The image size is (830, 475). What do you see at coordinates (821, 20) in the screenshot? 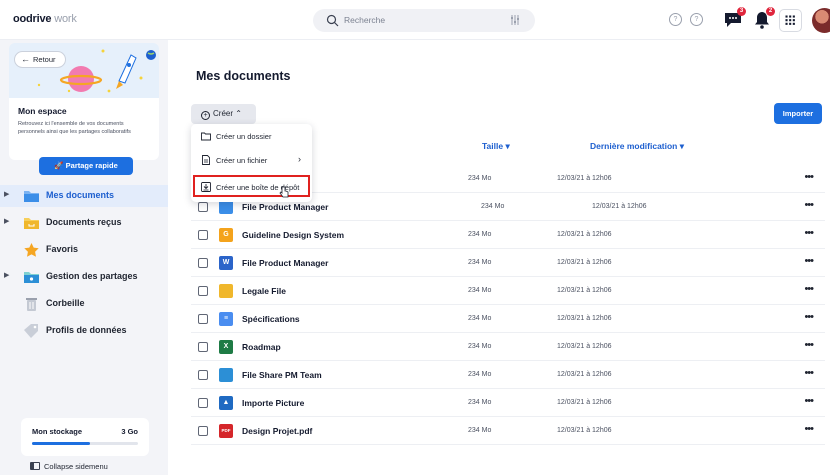
I see `user-avatar` at bounding box center [821, 20].